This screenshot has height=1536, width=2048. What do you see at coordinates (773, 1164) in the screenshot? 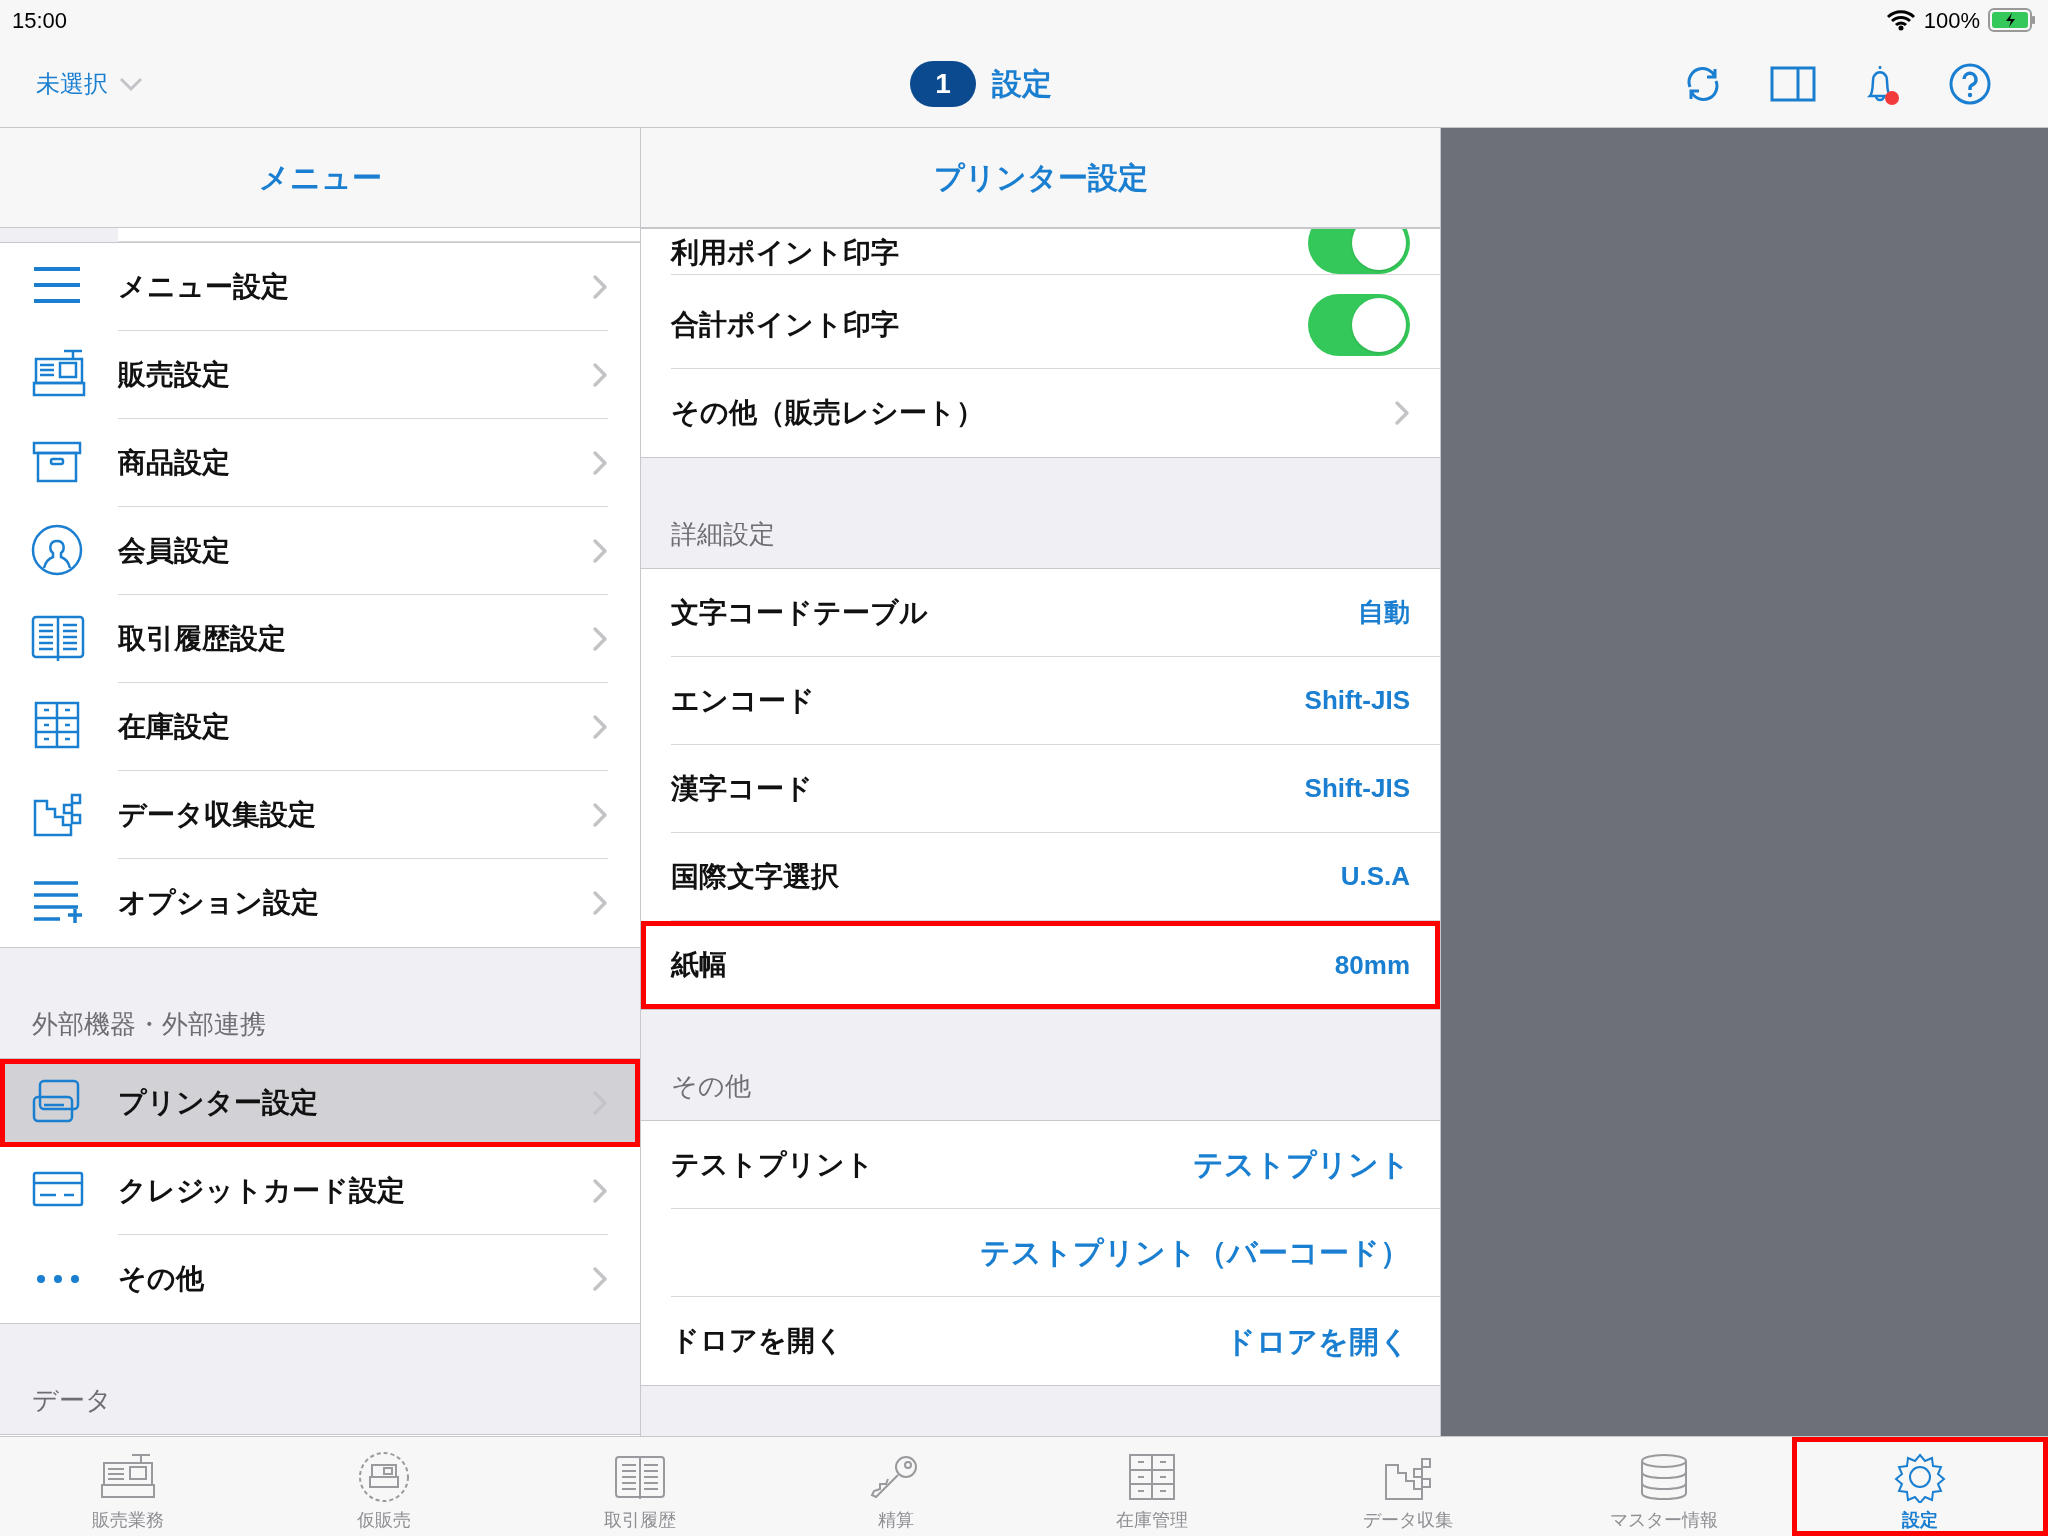
I see `setting-label: テストプリント` at bounding box center [773, 1164].